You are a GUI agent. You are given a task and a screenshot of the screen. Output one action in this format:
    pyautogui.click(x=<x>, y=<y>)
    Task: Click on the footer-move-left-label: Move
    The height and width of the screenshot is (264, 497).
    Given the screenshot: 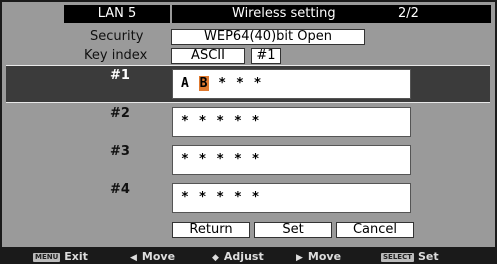 What is the action you would take?
    pyautogui.click(x=158, y=256)
    